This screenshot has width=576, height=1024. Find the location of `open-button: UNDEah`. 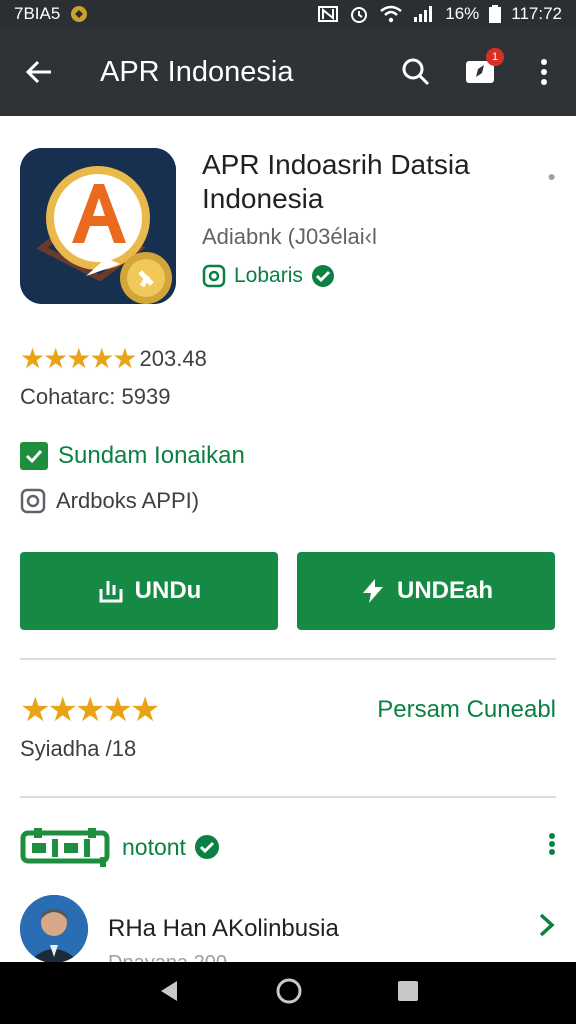

open-button: UNDEah is located at coordinates (426, 591).